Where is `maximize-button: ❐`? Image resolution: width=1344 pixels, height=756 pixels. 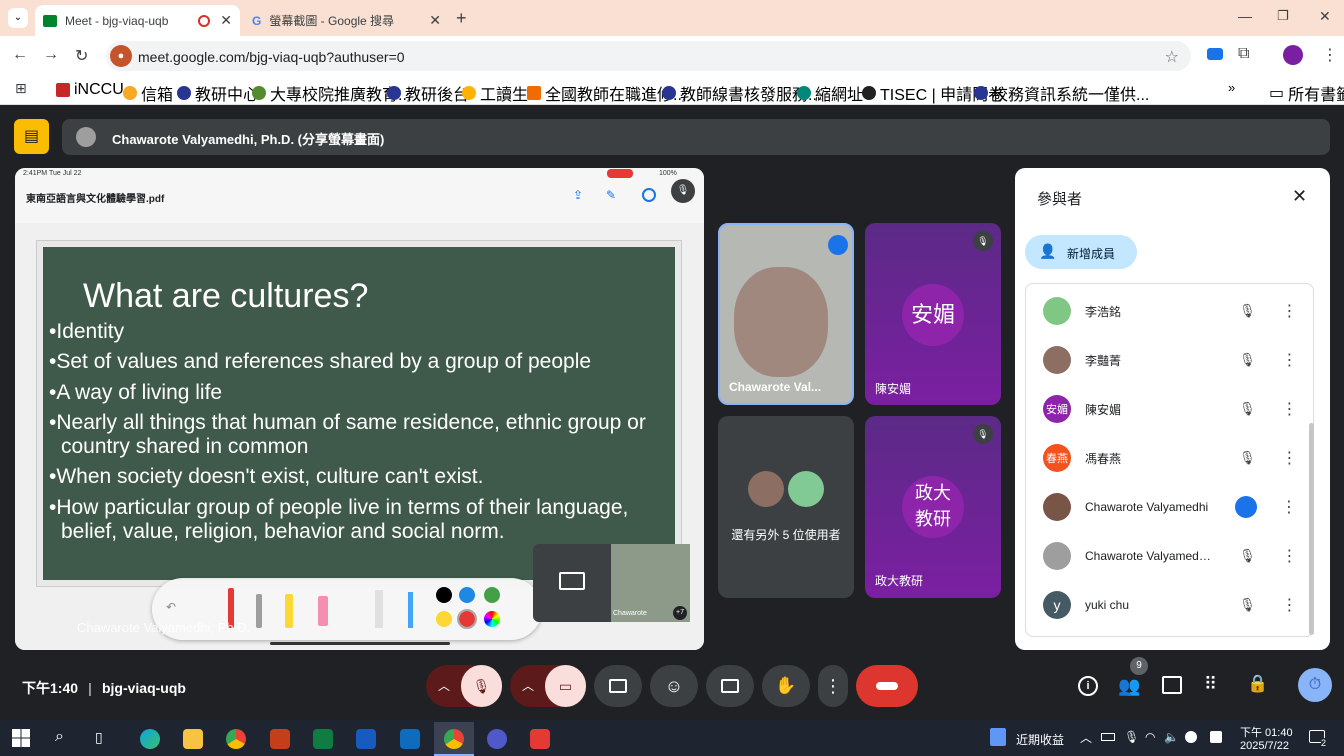 maximize-button: ❐ is located at coordinates (1283, 16).